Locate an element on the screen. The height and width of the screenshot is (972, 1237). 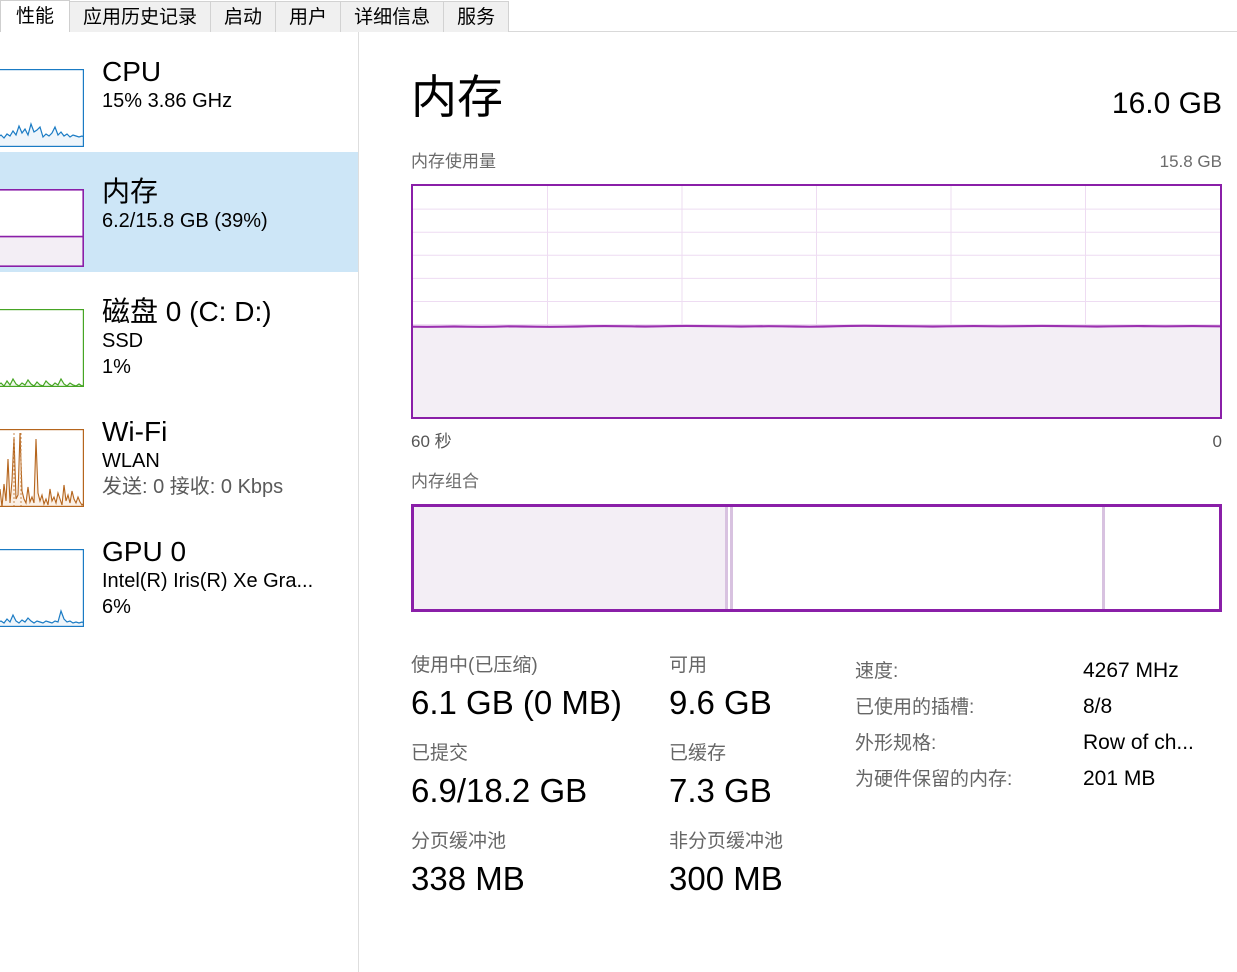
spec-row-hardware-reserved: 为硬件保留的内存: 201 MB is located at coordinates (1045, 782).